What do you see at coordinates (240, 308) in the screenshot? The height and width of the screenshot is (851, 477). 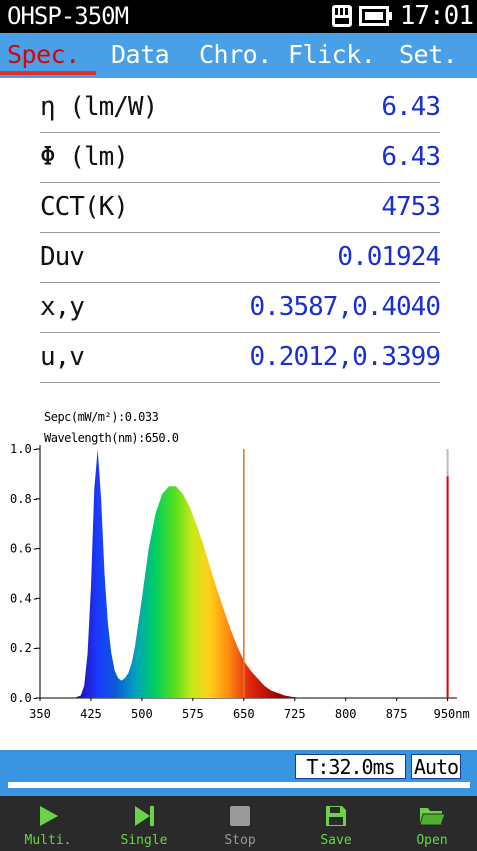 I see `metric-row-xy: x,y 0.3587,0.4040` at bounding box center [240, 308].